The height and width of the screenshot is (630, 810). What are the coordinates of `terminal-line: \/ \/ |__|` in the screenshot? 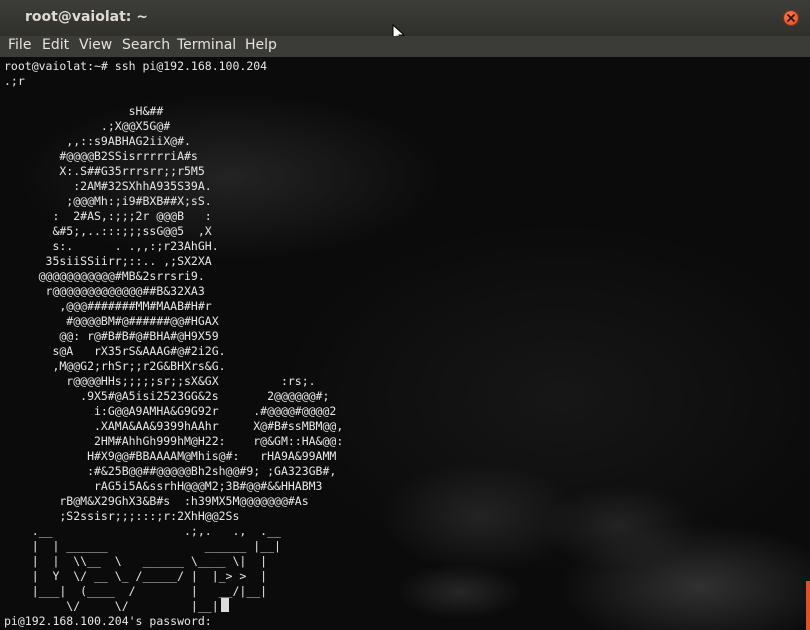 It's located at (111, 606).